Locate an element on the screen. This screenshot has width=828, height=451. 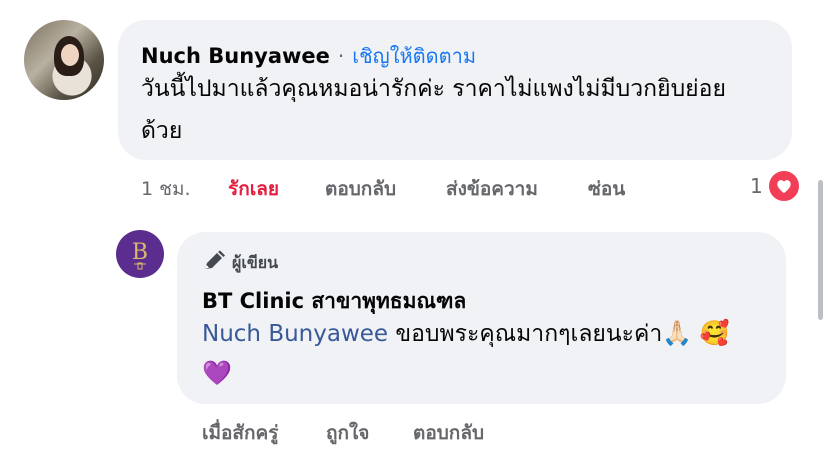
heart-icon is located at coordinates (783, 186).